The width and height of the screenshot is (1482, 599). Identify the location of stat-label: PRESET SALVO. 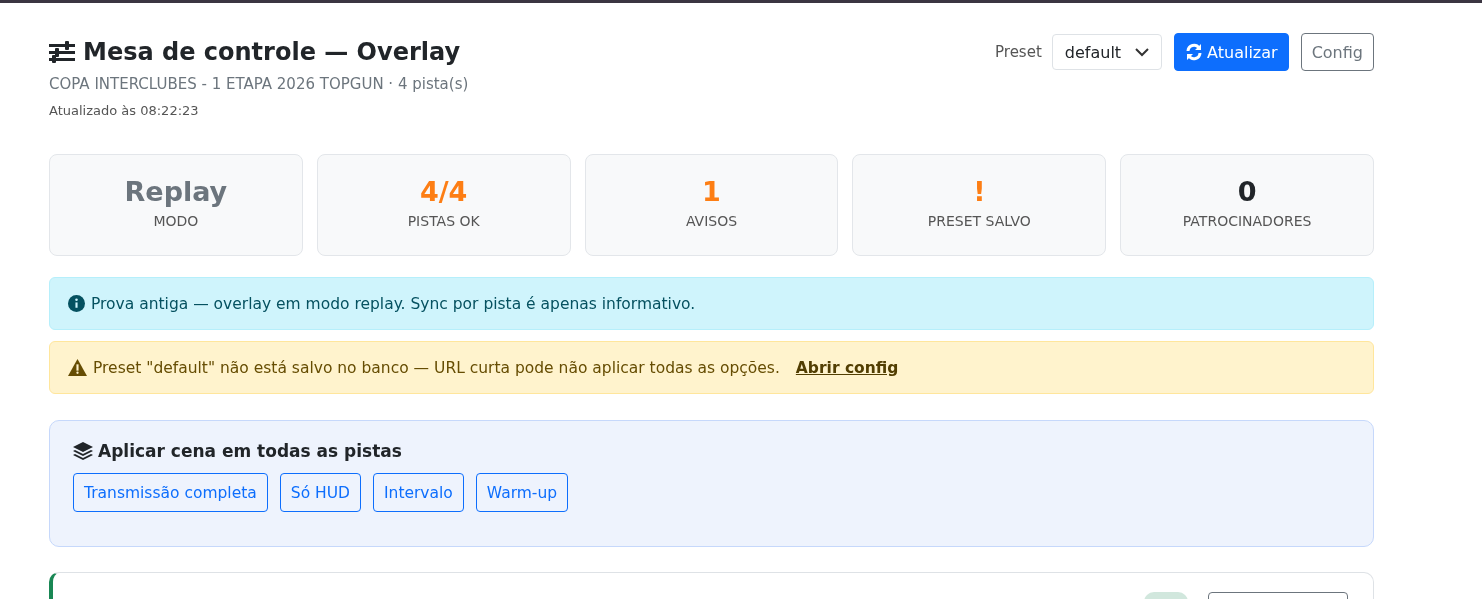
(979, 221).